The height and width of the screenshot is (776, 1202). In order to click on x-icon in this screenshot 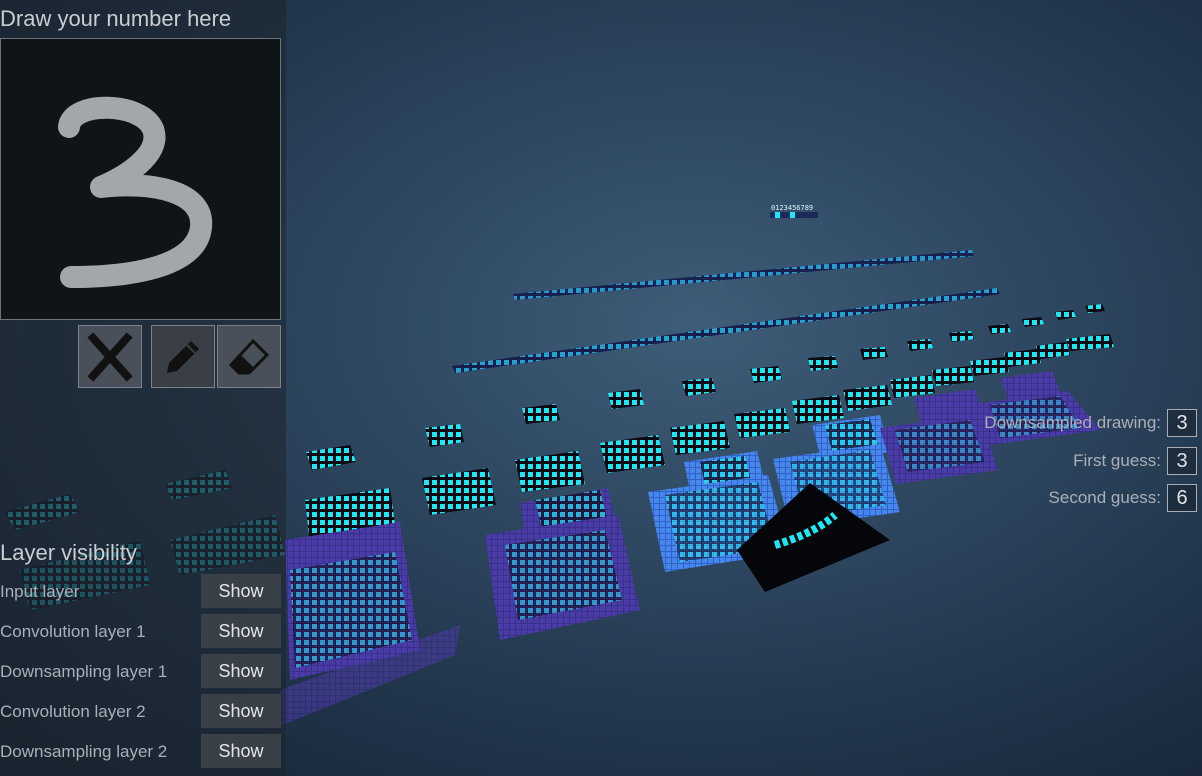, I will do `click(110, 356)`.